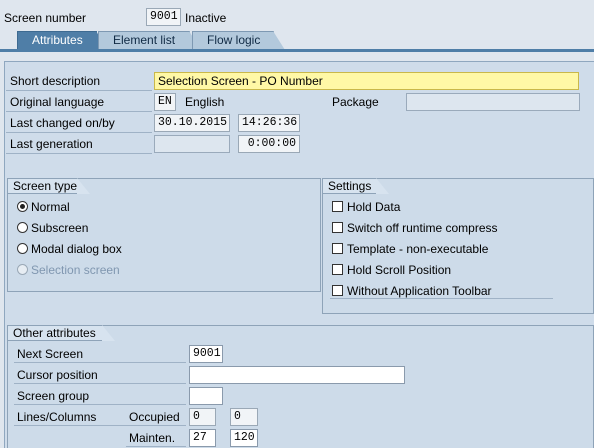 The image size is (594, 448). Describe the element at coordinates (244, 417) in the screenshot. I see `occupied-columns-field: 0` at that location.